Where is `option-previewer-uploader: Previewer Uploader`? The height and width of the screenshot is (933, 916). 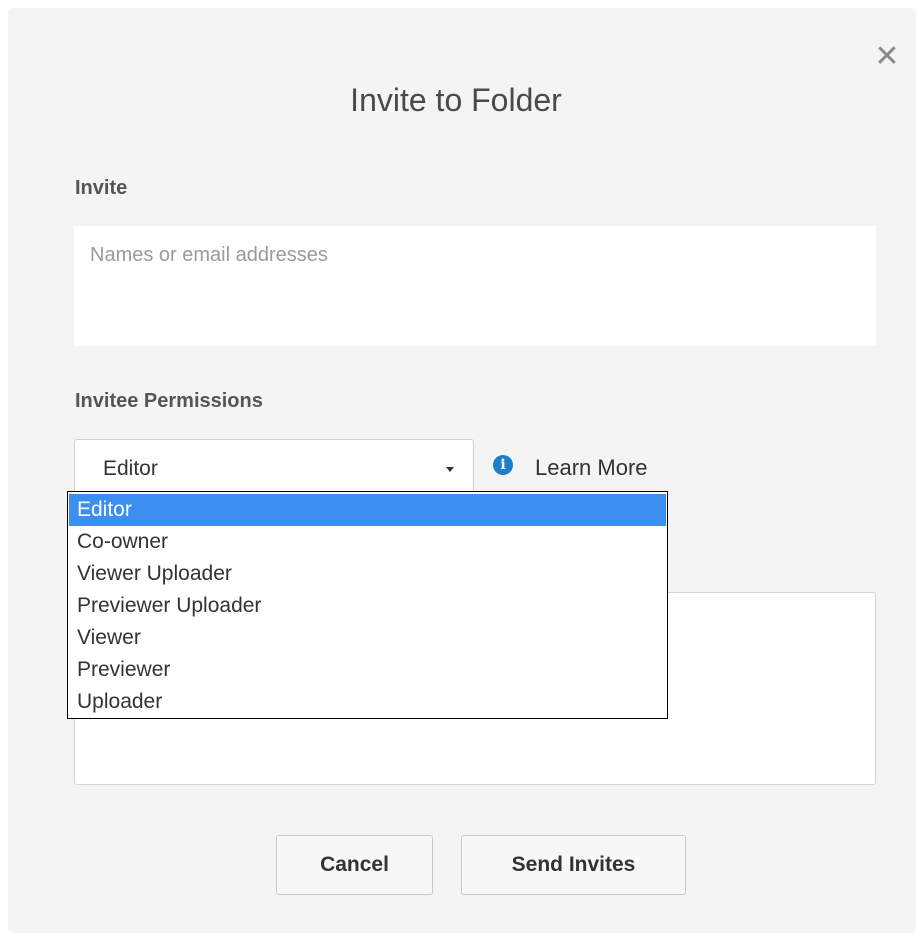 option-previewer-uploader: Previewer Uploader is located at coordinates (367, 606).